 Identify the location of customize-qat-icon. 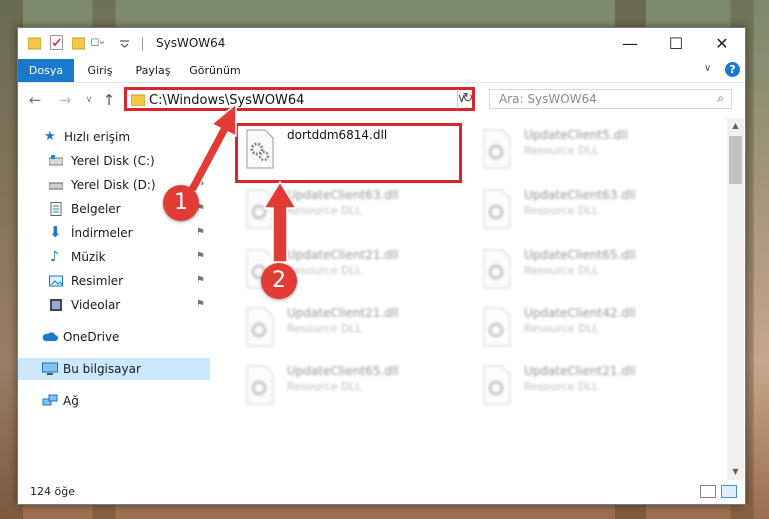
(97, 42).